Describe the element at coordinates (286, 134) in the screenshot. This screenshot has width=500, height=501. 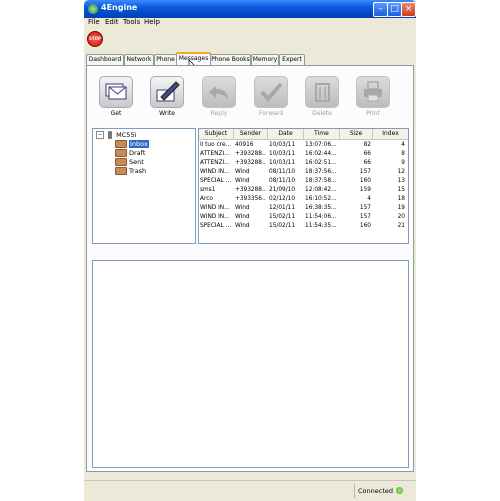
I see `column-header-date: Date` at that location.